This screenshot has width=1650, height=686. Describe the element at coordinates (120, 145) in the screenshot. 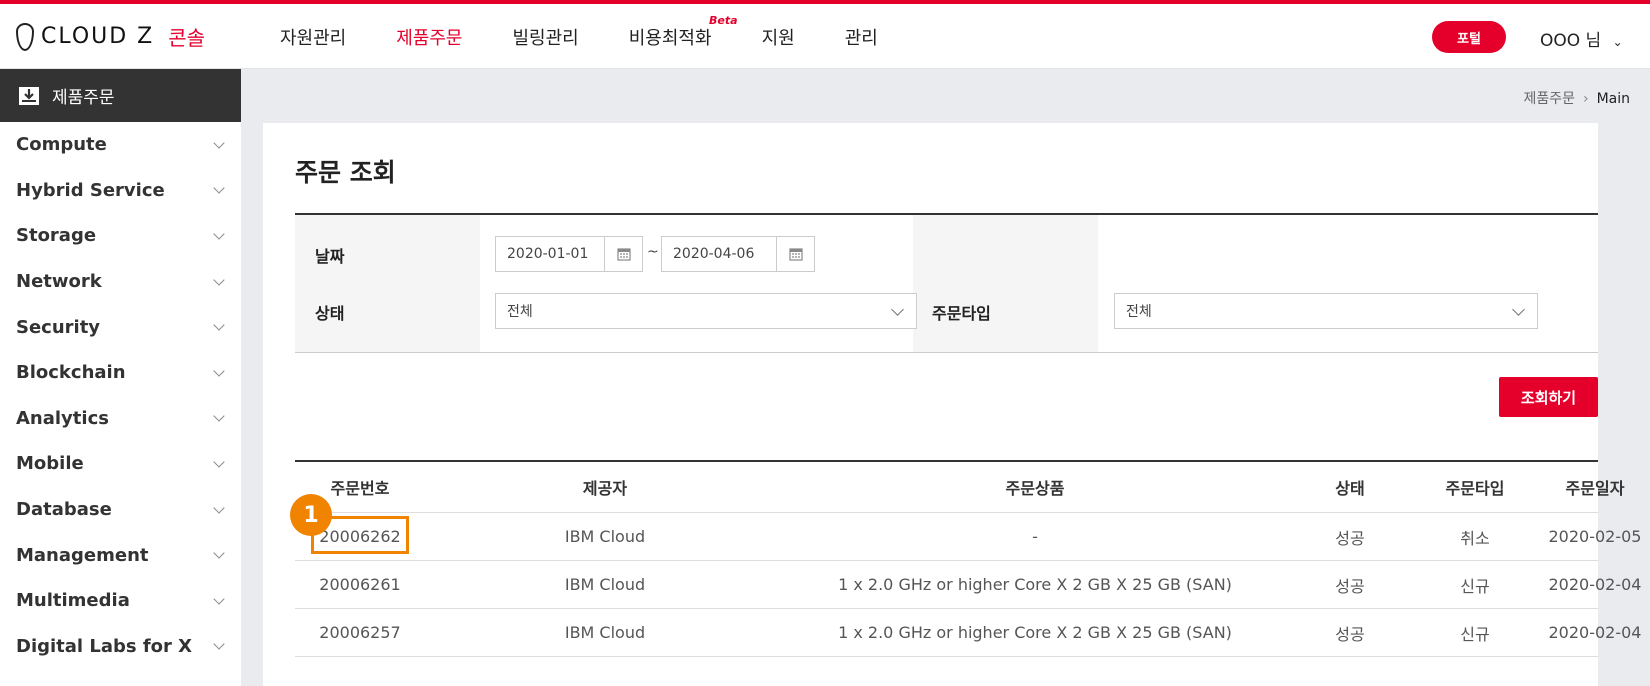

I see `sidebar-item-compute: Compute` at that location.